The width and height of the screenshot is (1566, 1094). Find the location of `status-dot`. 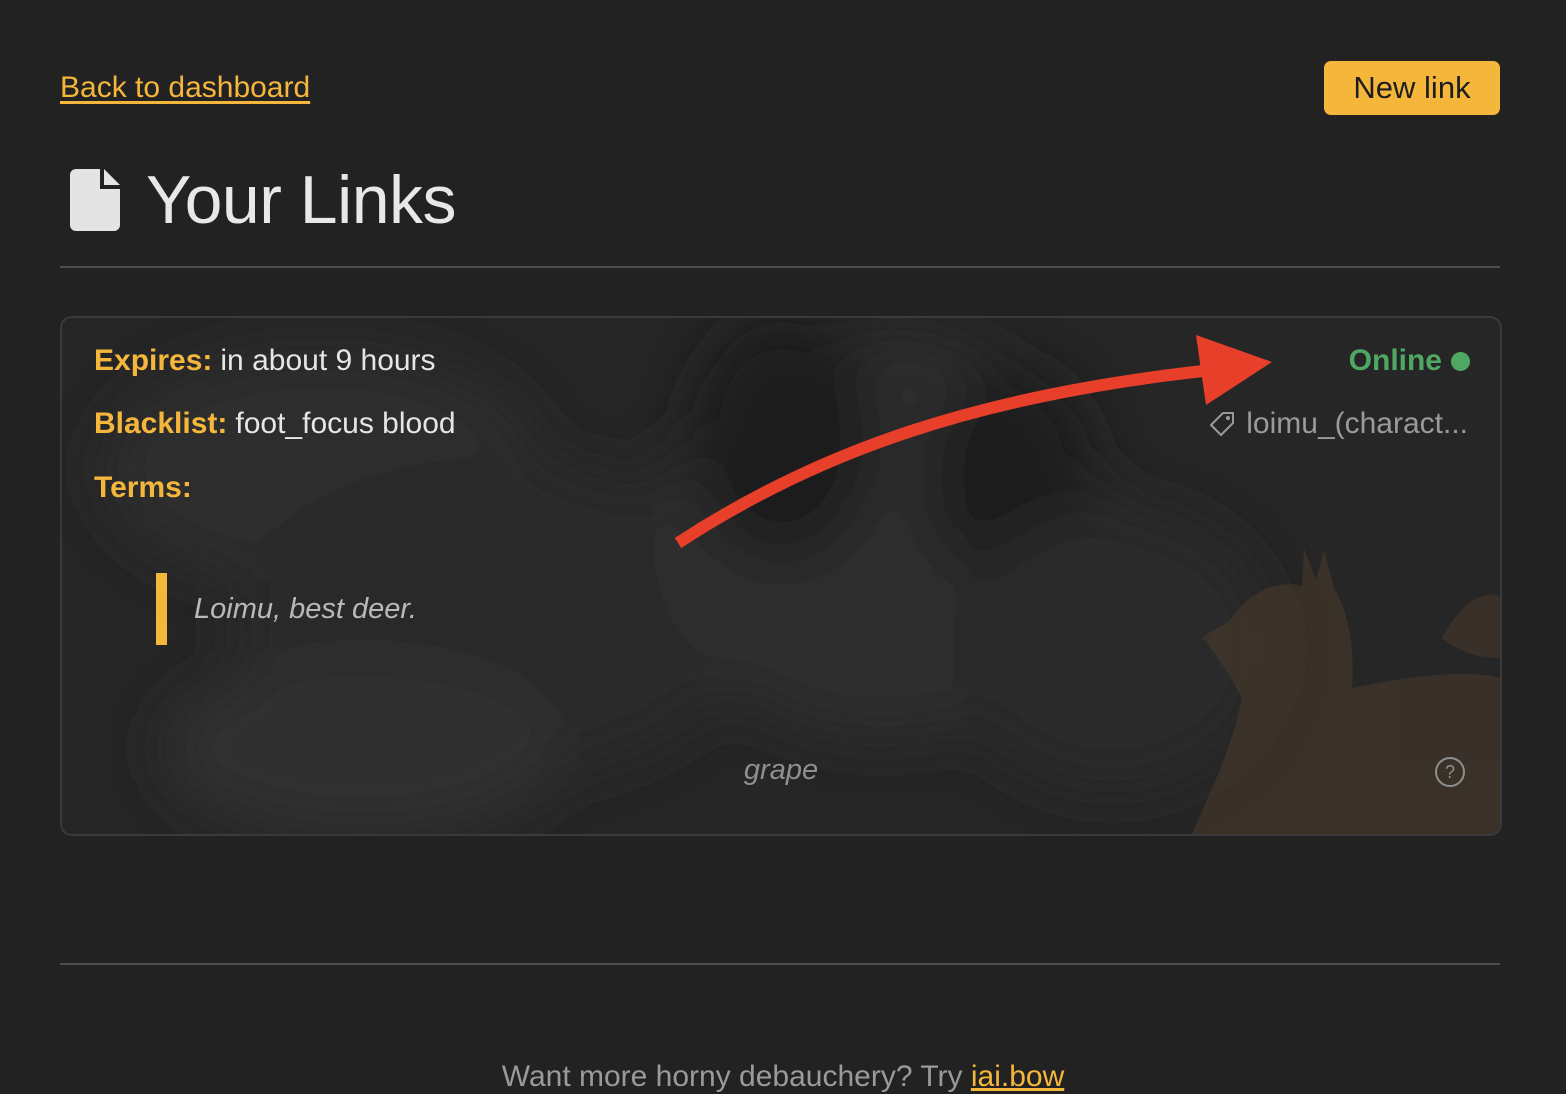

status-dot is located at coordinates (1460, 361).